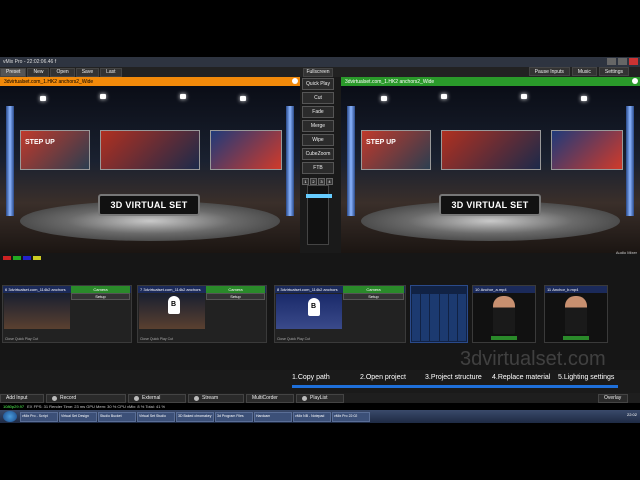  What do you see at coordinates (626, 252) in the screenshot?
I see `audio-mixer-label: Audio Mixer` at bounding box center [626, 252].